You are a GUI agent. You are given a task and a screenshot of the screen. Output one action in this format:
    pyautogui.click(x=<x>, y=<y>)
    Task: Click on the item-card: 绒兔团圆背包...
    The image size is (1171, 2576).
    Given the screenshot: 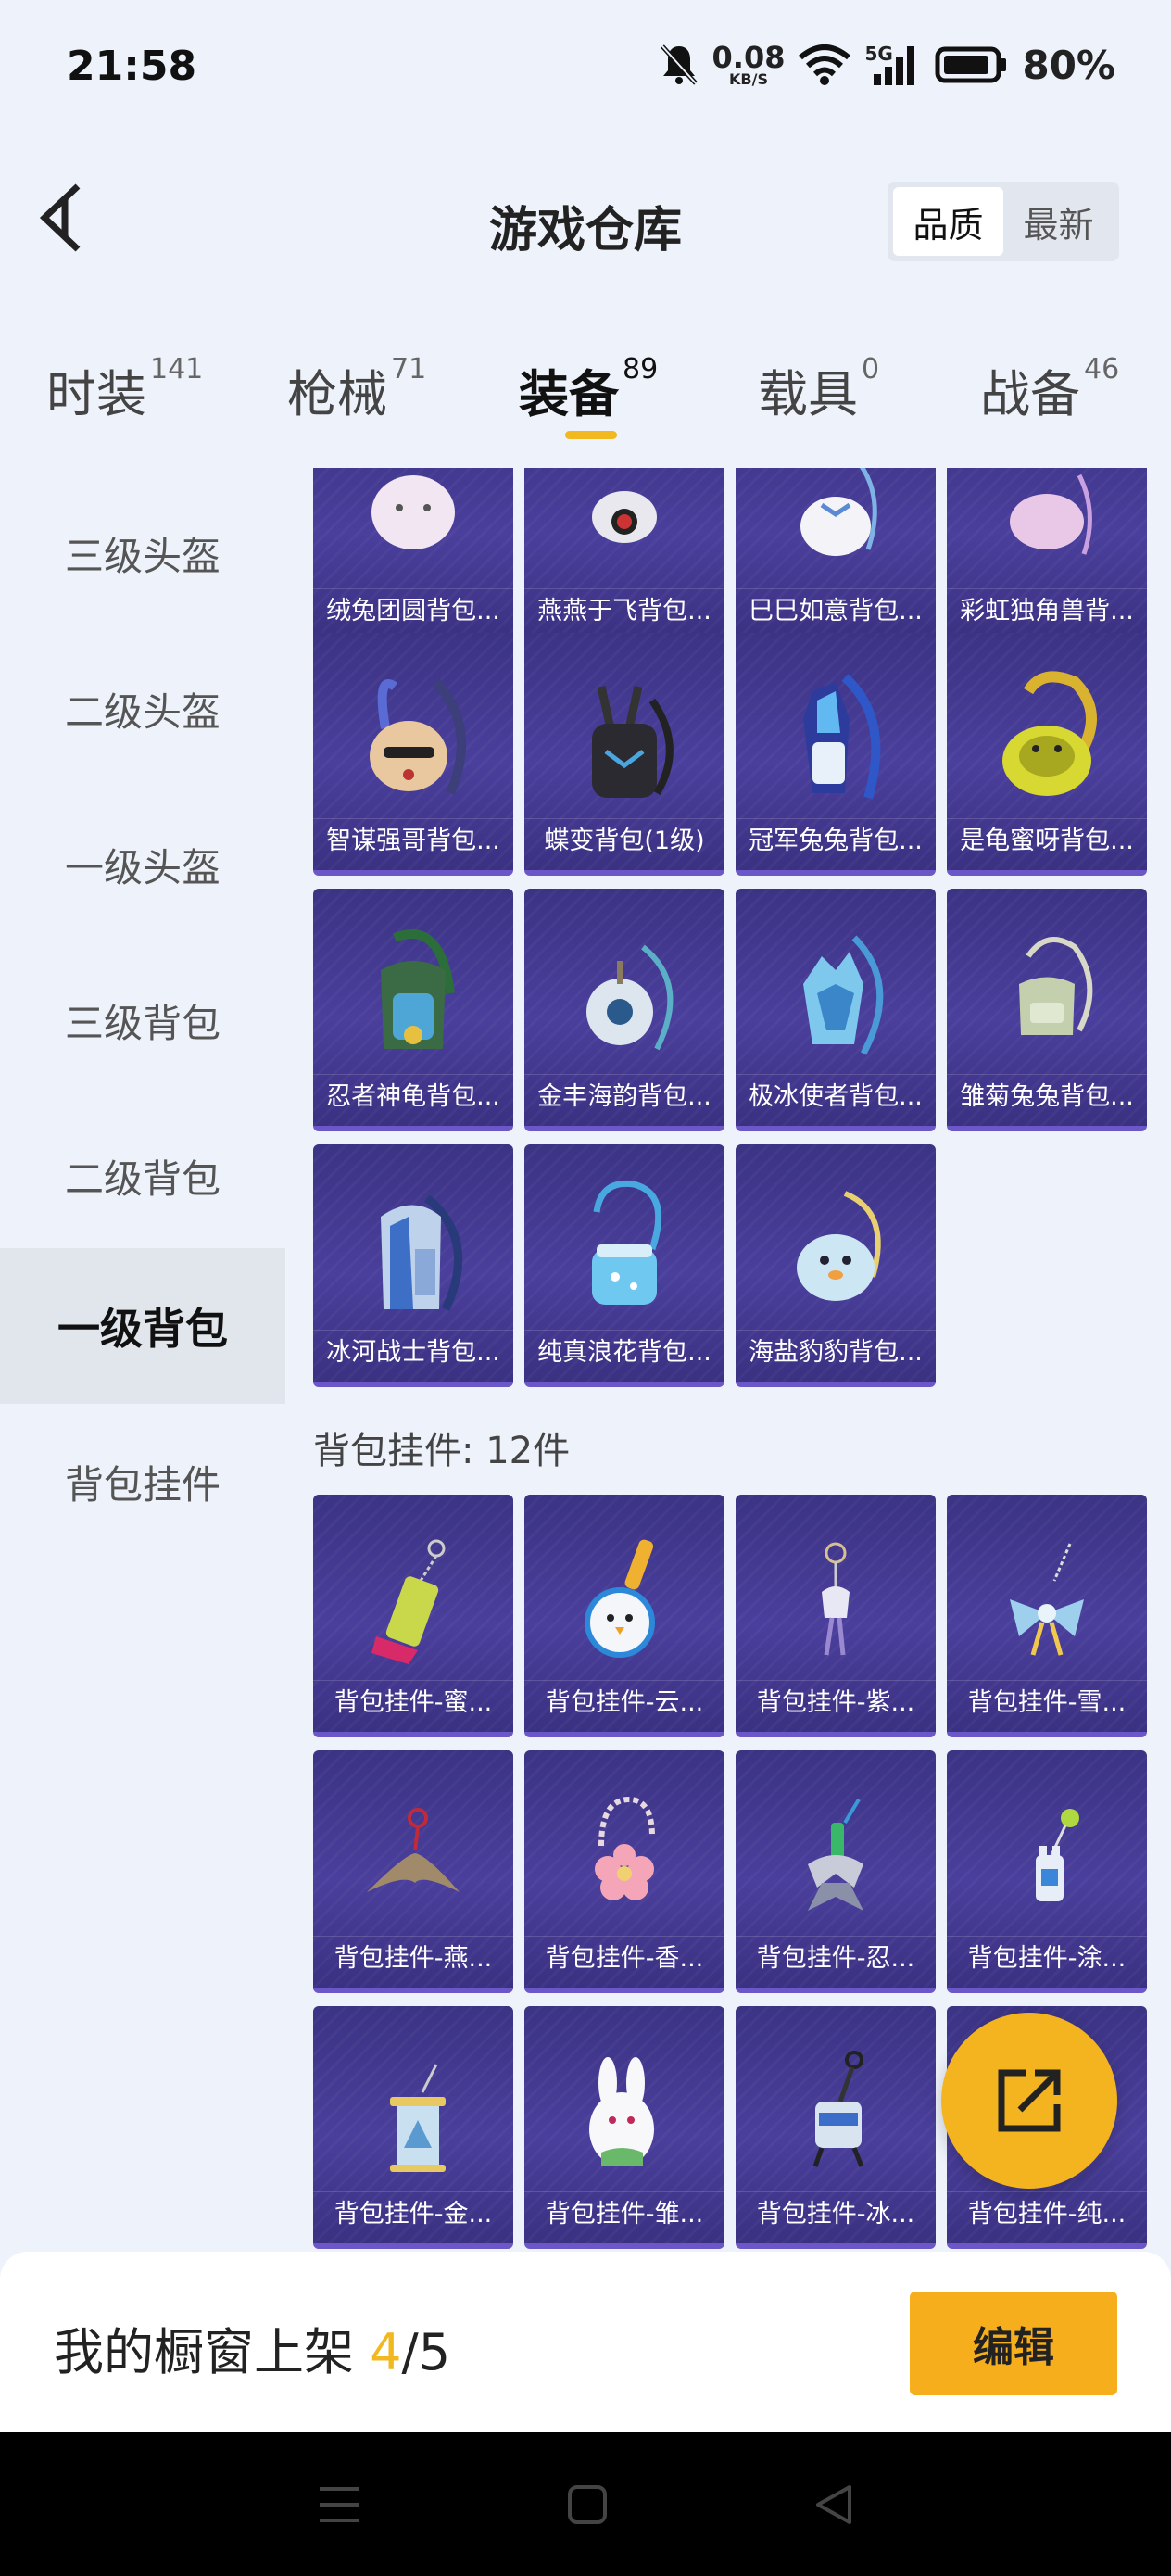 What is the action you would take?
    pyautogui.click(x=413, y=557)
    